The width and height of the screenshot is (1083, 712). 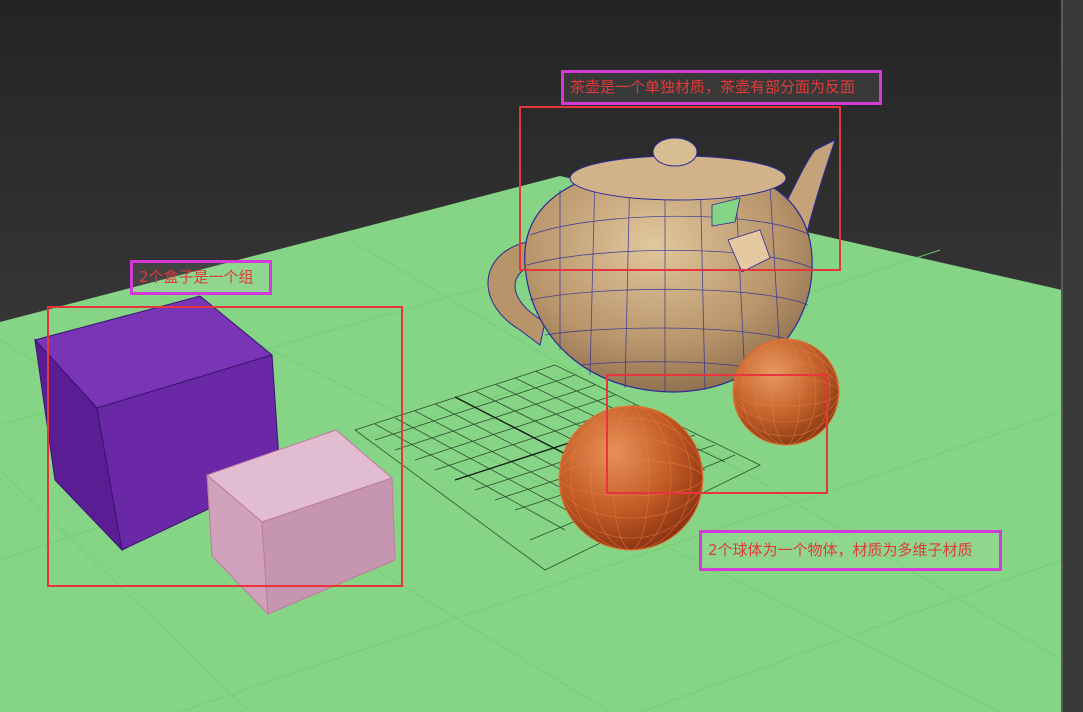 What do you see at coordinates (786, 392) in the screenshot?
I see `sphere-small` at bounding box center [786, 392].